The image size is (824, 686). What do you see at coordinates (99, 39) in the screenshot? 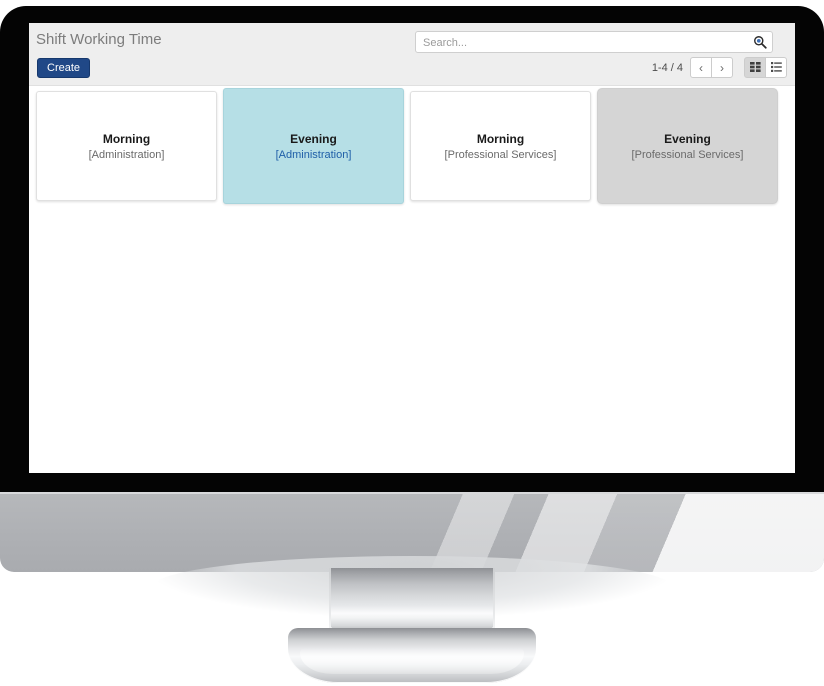
I see `breadcrumb: Shift Working Time` at bounding box center [99, 39].